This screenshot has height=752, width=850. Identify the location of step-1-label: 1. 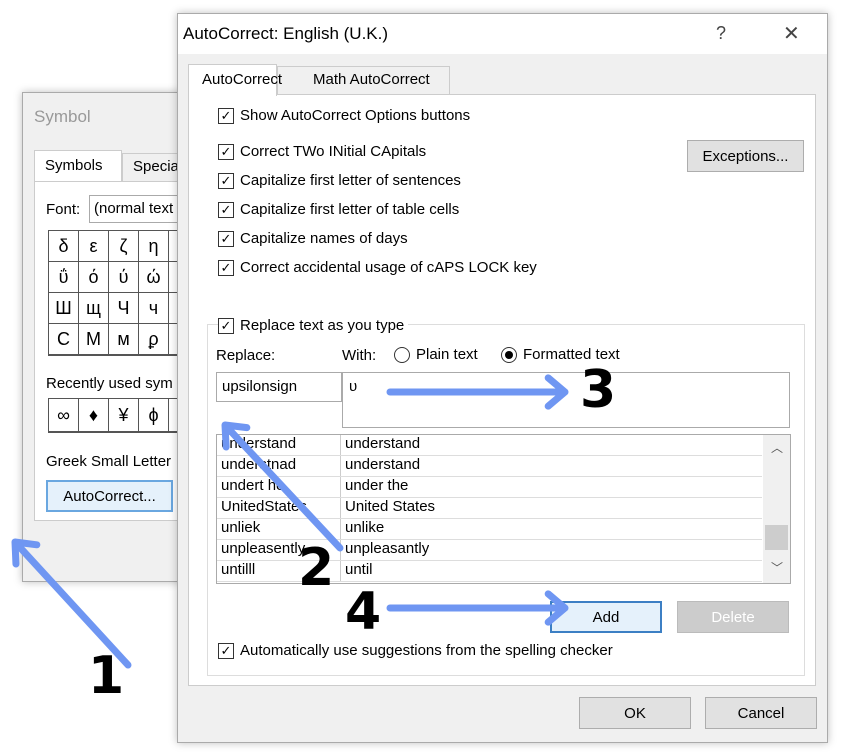
(106, 676).